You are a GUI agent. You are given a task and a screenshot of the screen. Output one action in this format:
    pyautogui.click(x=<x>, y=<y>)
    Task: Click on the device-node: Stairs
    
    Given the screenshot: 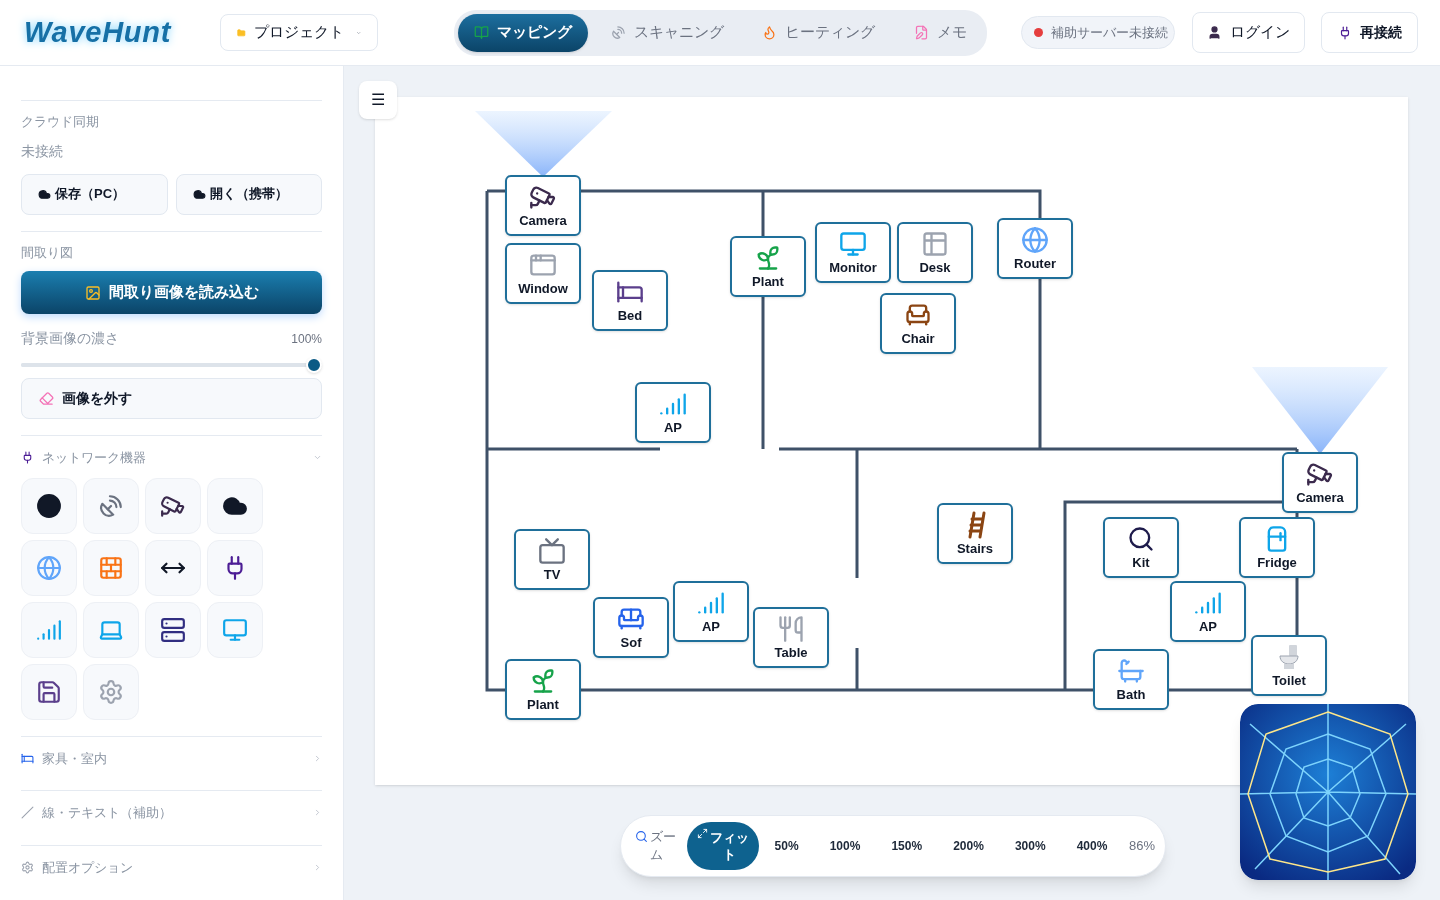 What is the action you would take?
    pyautogui.click(x=975, y=533)
    